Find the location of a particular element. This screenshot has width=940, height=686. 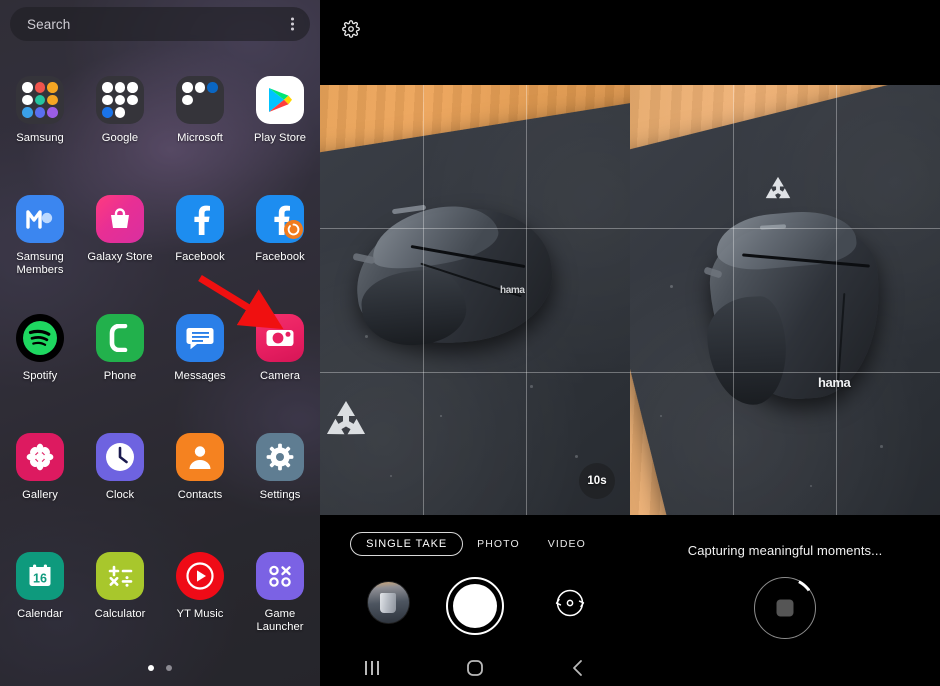

app-item-samsung-members: Samsung Members is located at coordinates (40, 244).